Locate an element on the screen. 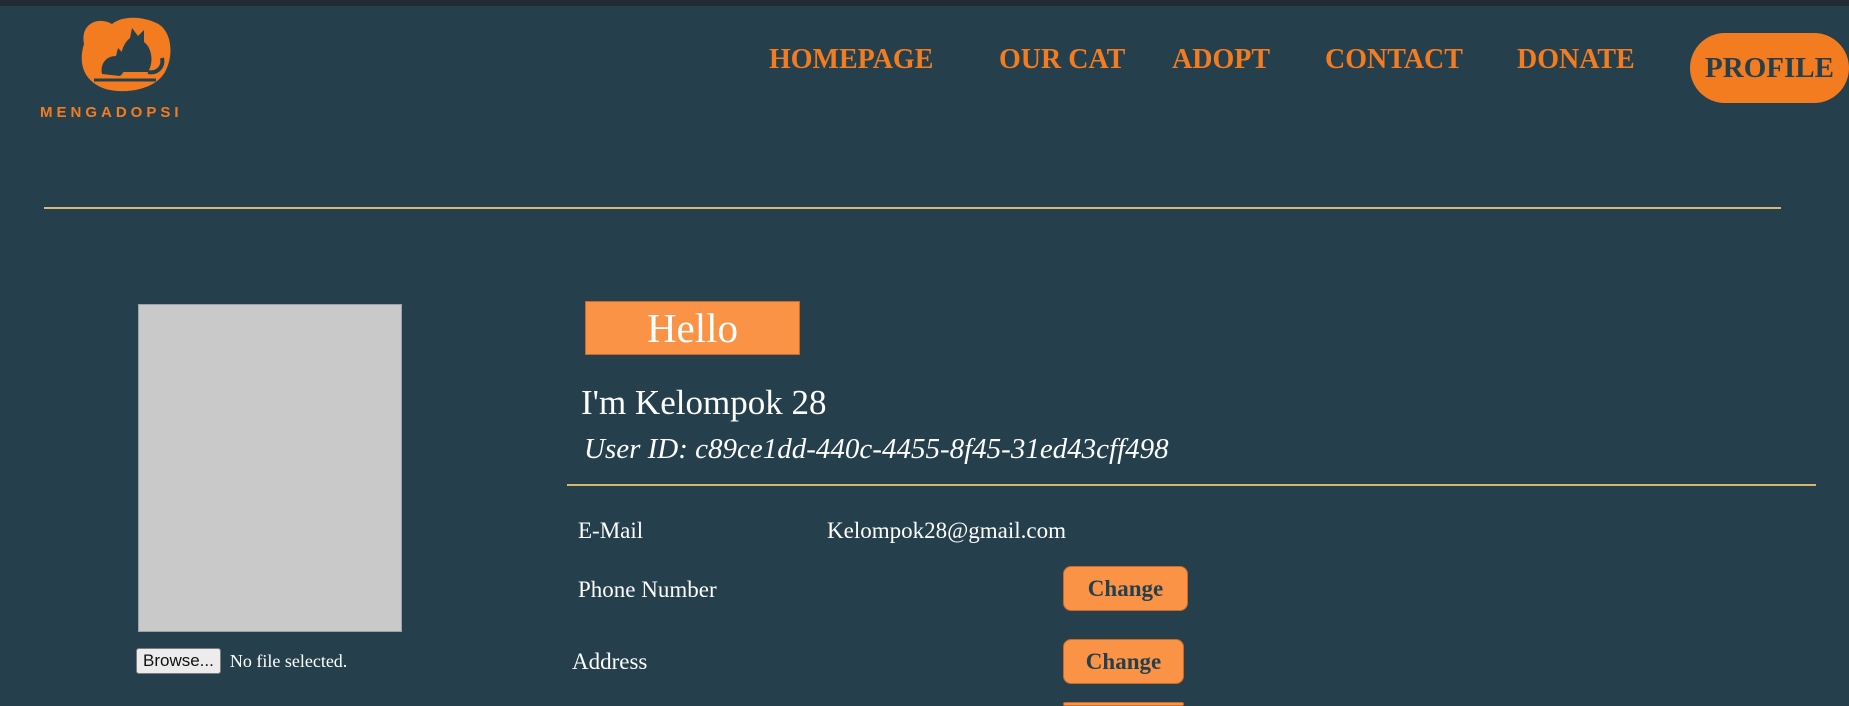 The width and height of the screenshot is (1849, 706). nav-donate: DONATE is located at coordinates (1576, 60).